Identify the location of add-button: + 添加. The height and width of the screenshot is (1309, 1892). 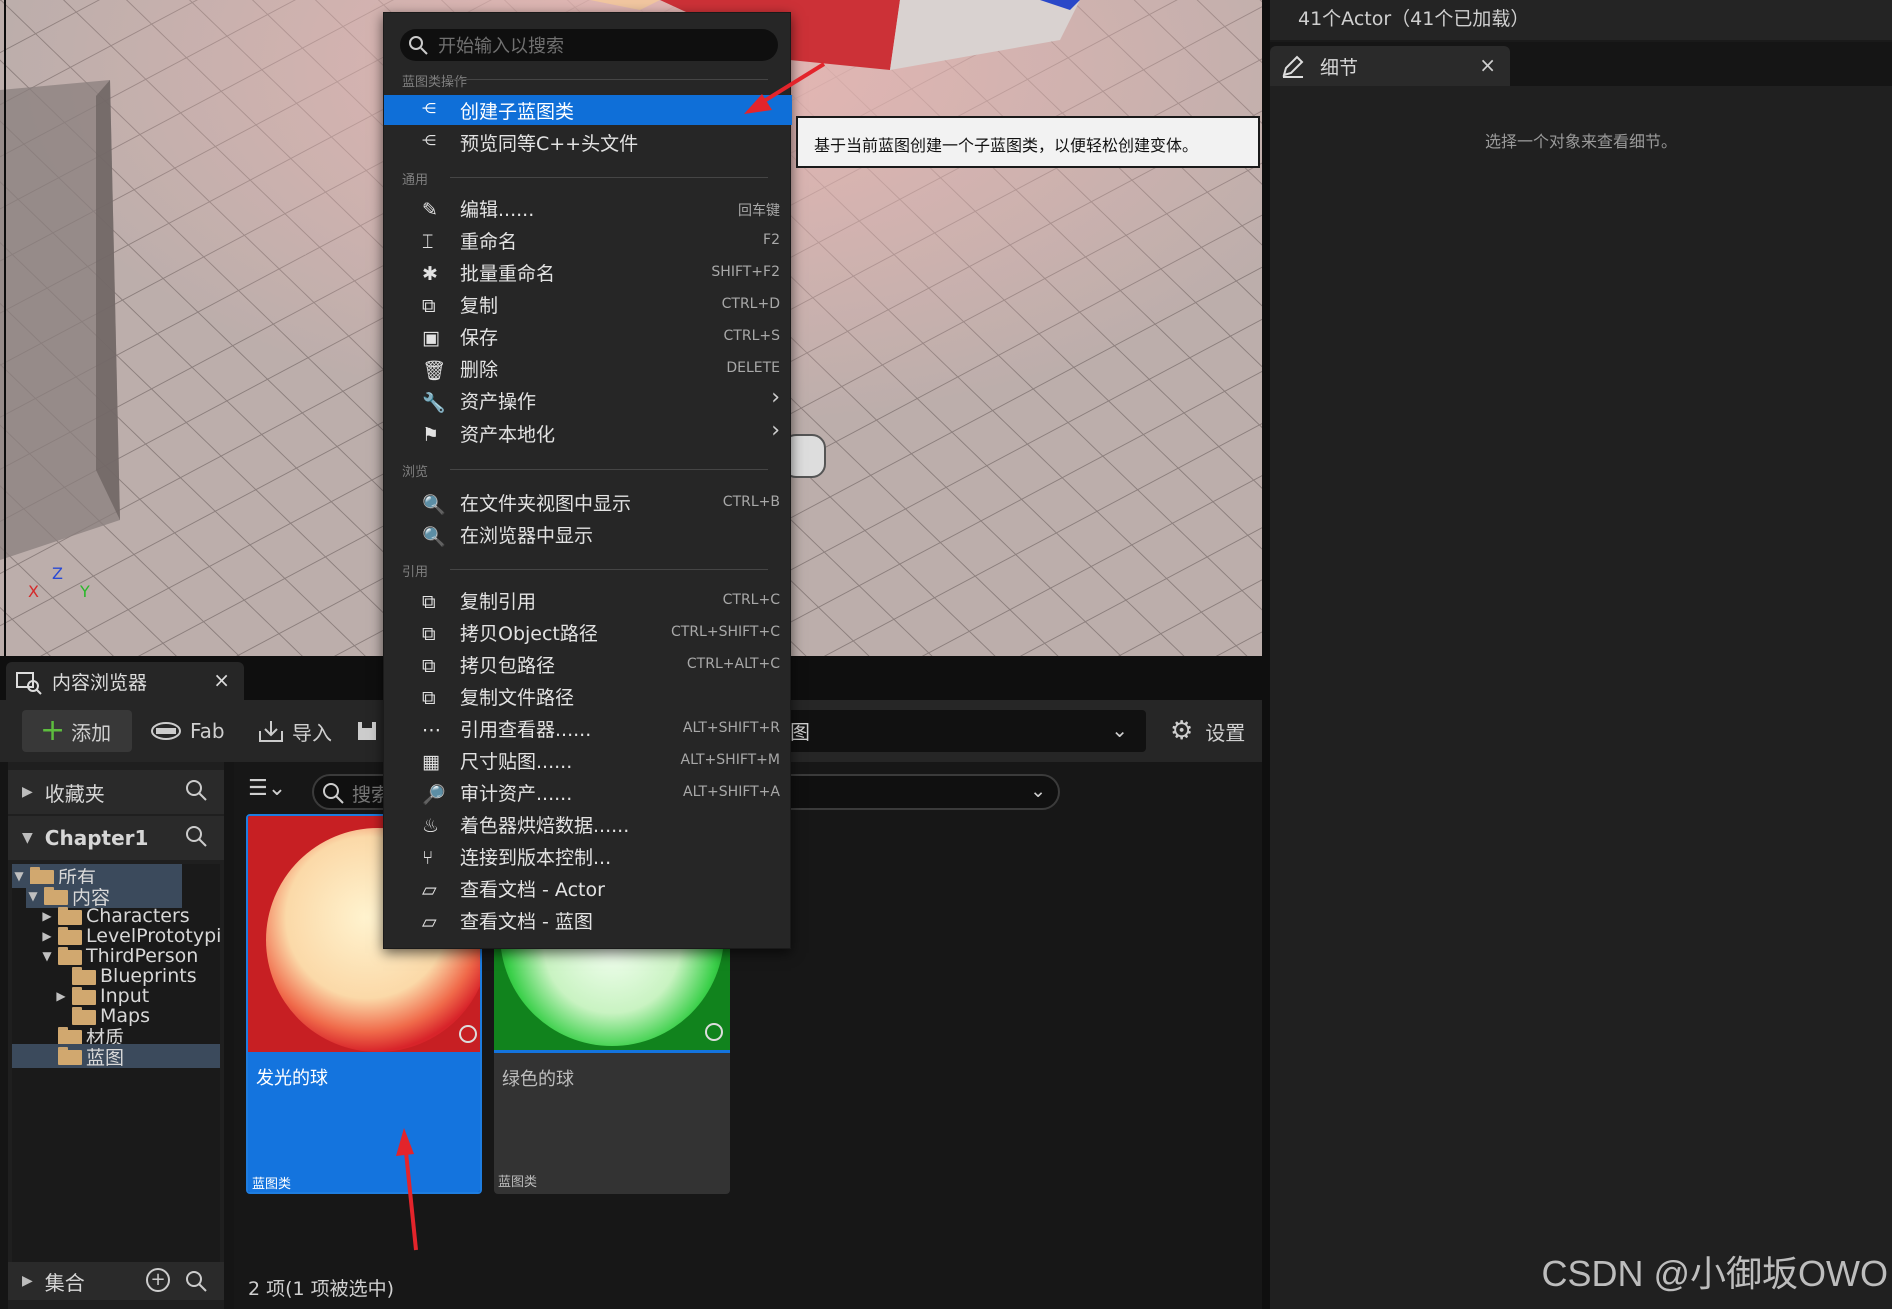
(77, 731).